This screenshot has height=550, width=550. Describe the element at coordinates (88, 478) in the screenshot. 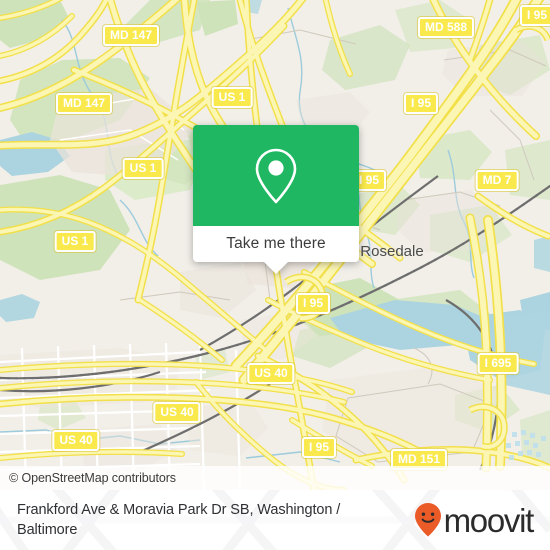

I see `openstreetmap-attribution: © OpenStreetMap contributors` at that location.